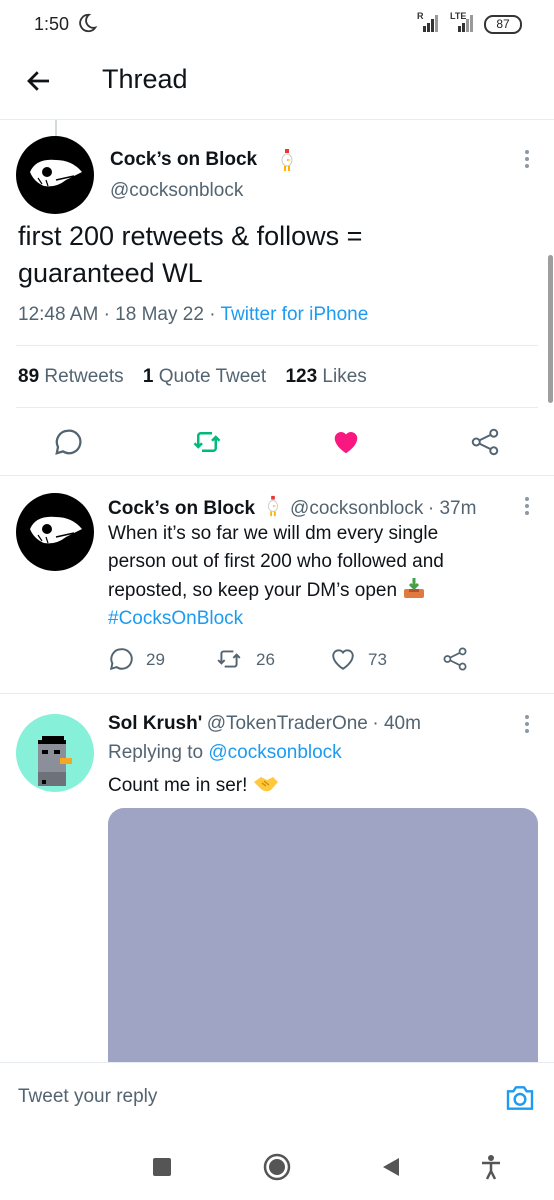 The image size is (554, 1200). What do you see at coordinates (29, 376) in the screenshot?
I see `retweets-count: 89` at bounding box center [29, 376].